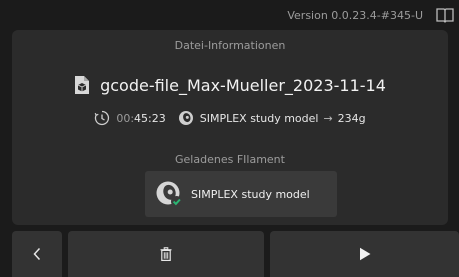 The height and width of the screenshot is (277, 459). I want to click on clock-icon, so click(102, 118).